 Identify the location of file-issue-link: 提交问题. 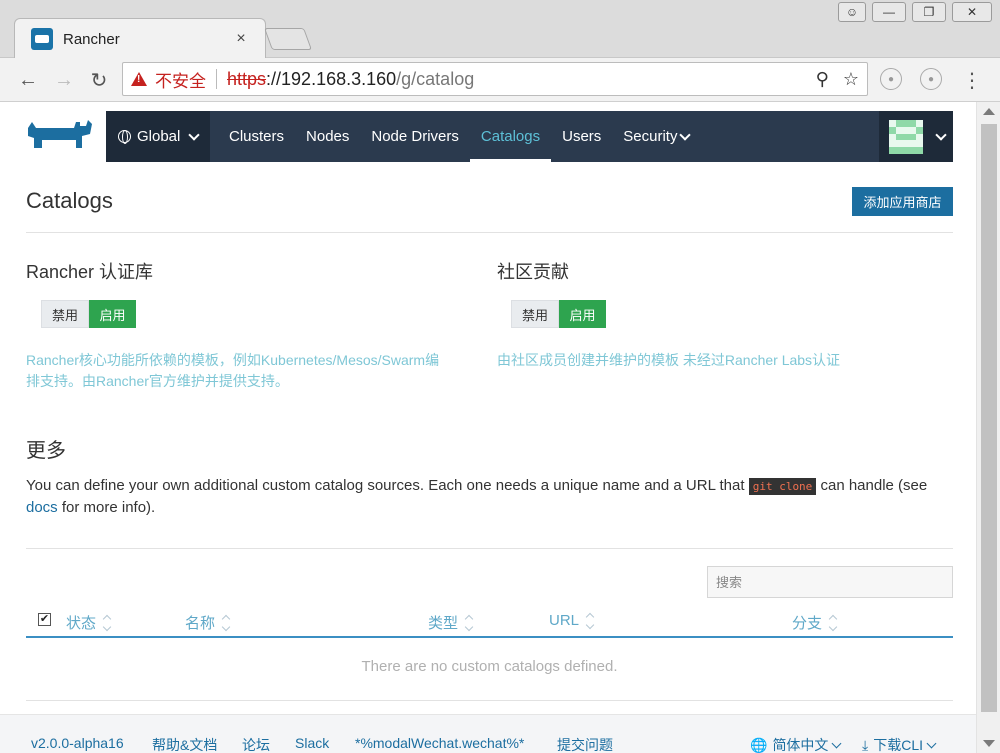
(585, 744).